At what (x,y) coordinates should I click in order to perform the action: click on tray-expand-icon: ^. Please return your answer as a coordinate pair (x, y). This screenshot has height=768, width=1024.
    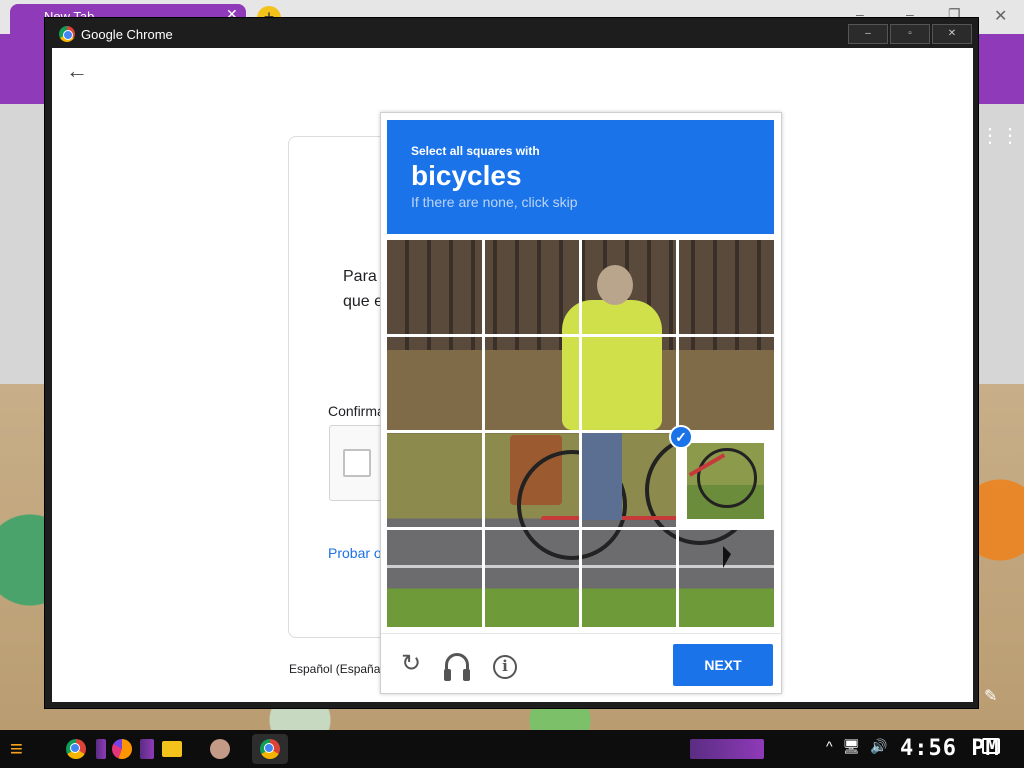
    Looking at the image, I should click on (829, 746).